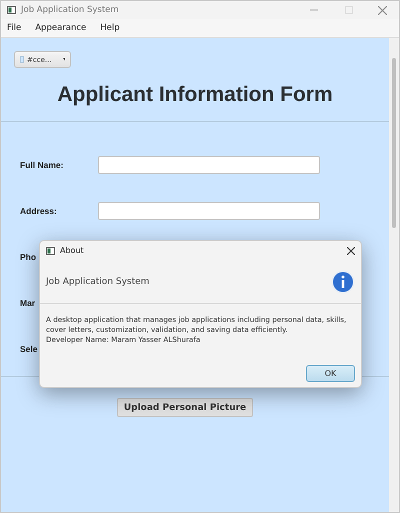 The image size is (400, 513). I want to click on info-icon, so click(343, 282).